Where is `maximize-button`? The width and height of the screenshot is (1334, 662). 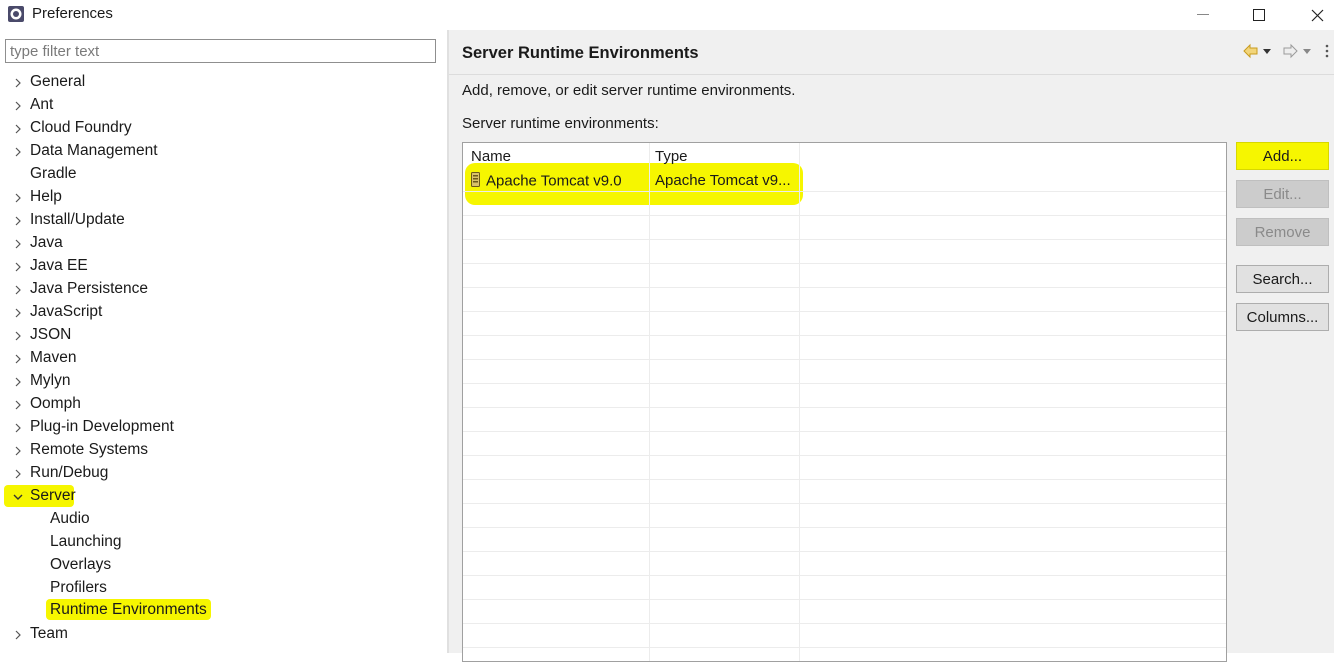
maximize-button is located at coordinates (1259, 15).